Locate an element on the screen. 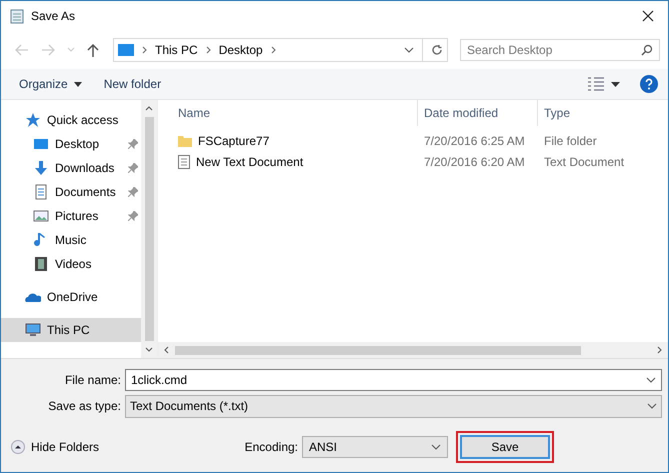 This screenshot has height=473, width=669. sidebar-item: Quick access is located at coordinates (71, 120).